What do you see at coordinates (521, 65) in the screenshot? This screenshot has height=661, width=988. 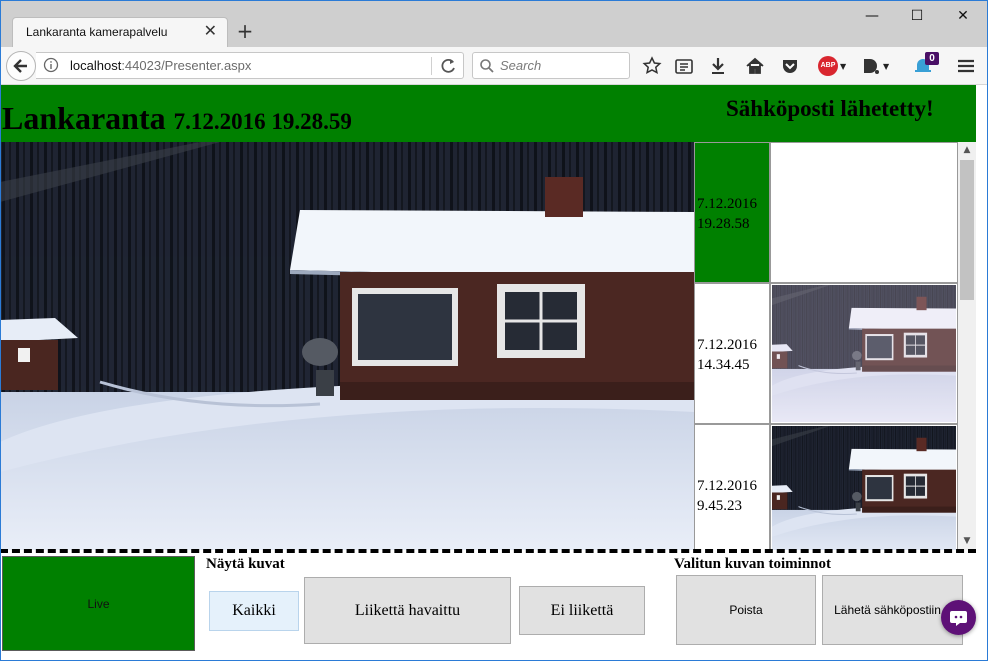 I see `search-placeholder: Search` at bounding box center [521, 65].